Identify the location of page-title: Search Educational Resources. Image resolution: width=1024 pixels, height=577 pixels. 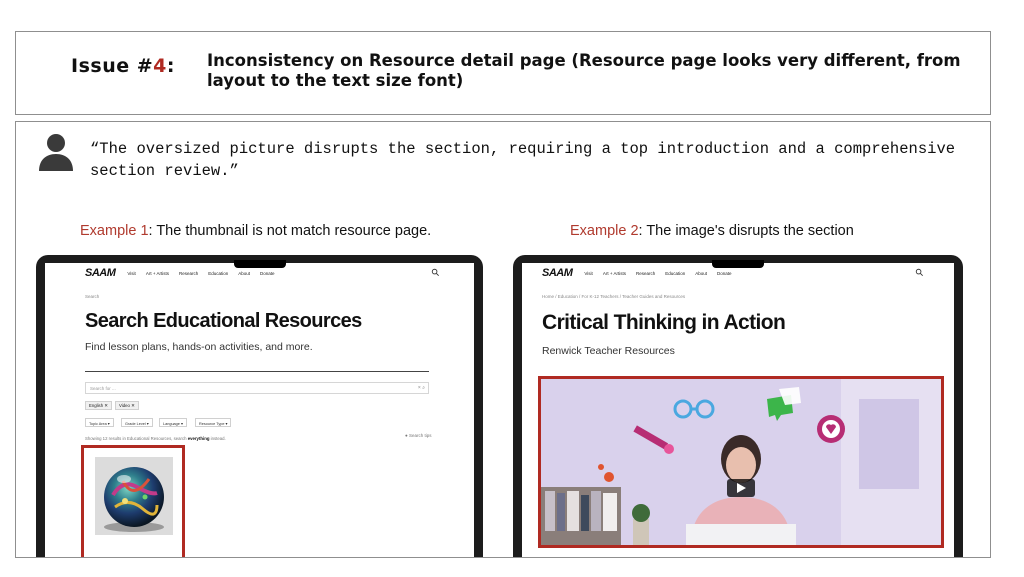
(223, 321).